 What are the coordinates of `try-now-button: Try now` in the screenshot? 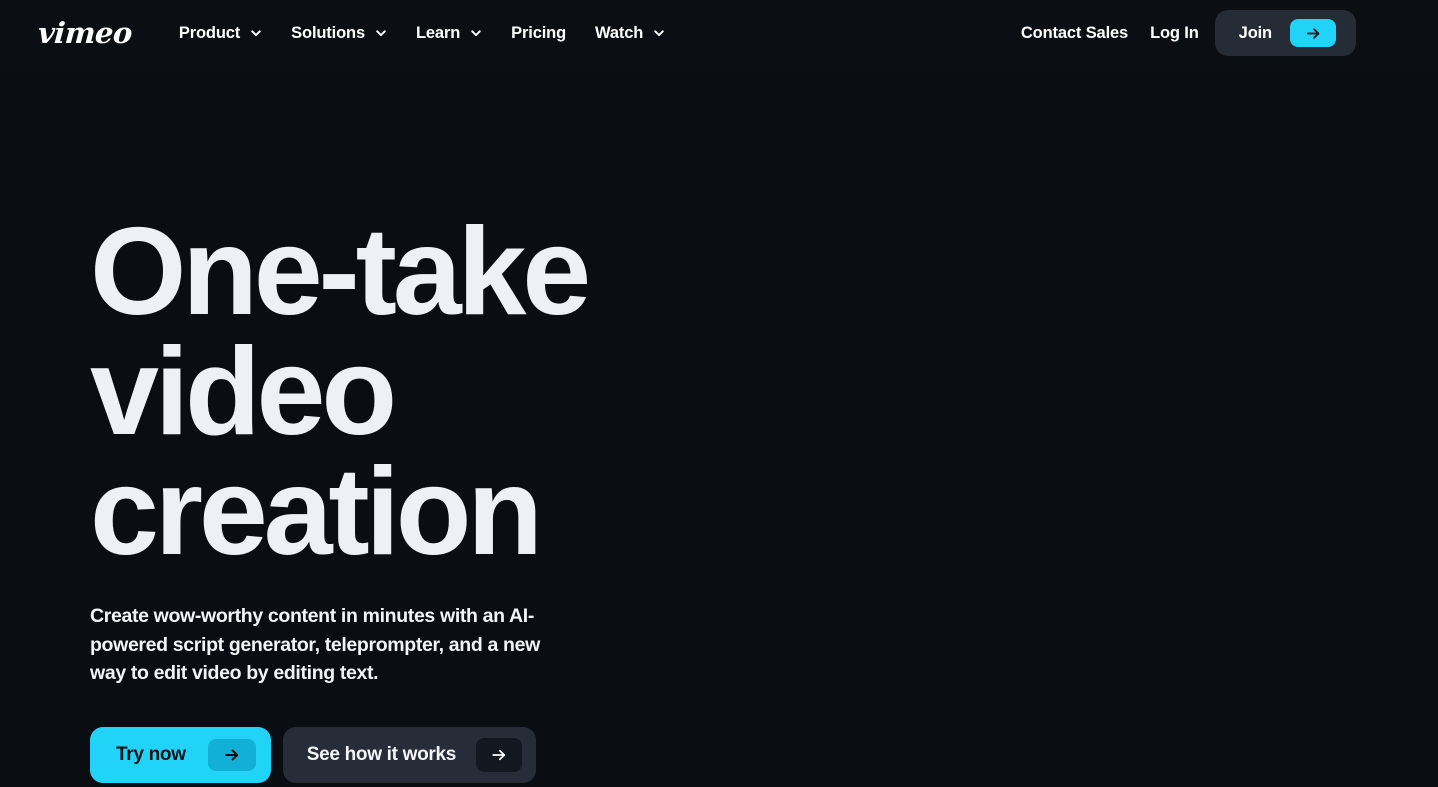 It's located at (180, 754).